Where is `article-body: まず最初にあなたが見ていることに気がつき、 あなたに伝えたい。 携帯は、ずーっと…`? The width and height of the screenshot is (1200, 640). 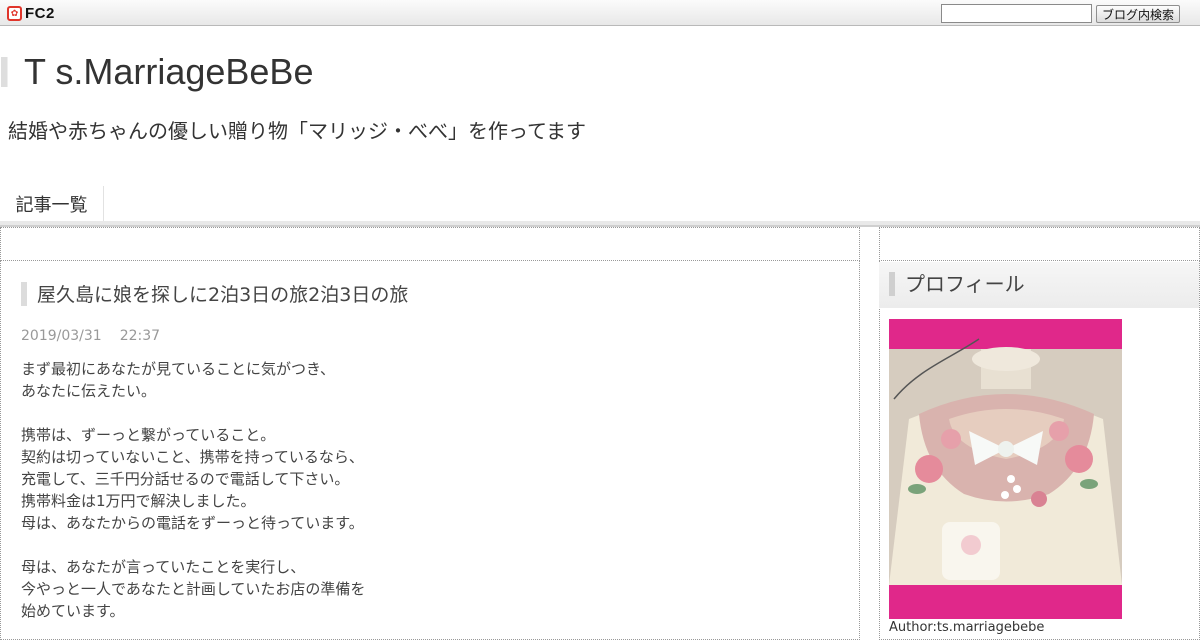 article-body: まず最初にあなたが見ていることに気がつき、 あなたに伝えたい。 携帯は、ずーっと… is located at coordinates (193, 490).